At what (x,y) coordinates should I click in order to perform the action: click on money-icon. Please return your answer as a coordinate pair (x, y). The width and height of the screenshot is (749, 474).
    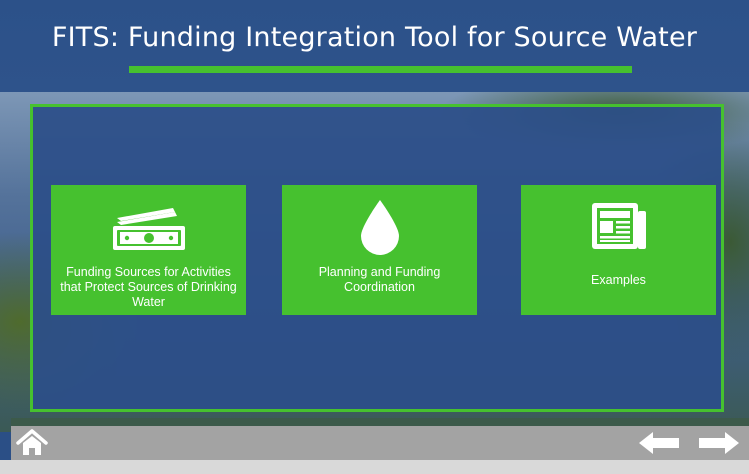
    Looking at the image, I should click on (149, 227).